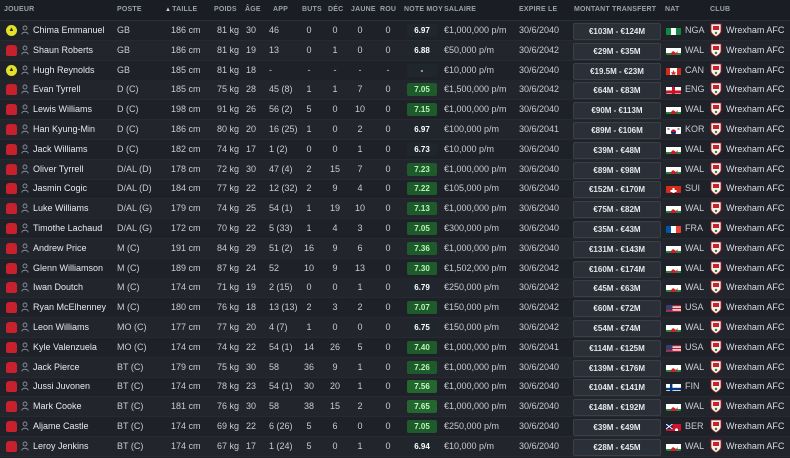 The image size is (790, 458). I want to click on player-name: Luke Williams, so click(73, 208).